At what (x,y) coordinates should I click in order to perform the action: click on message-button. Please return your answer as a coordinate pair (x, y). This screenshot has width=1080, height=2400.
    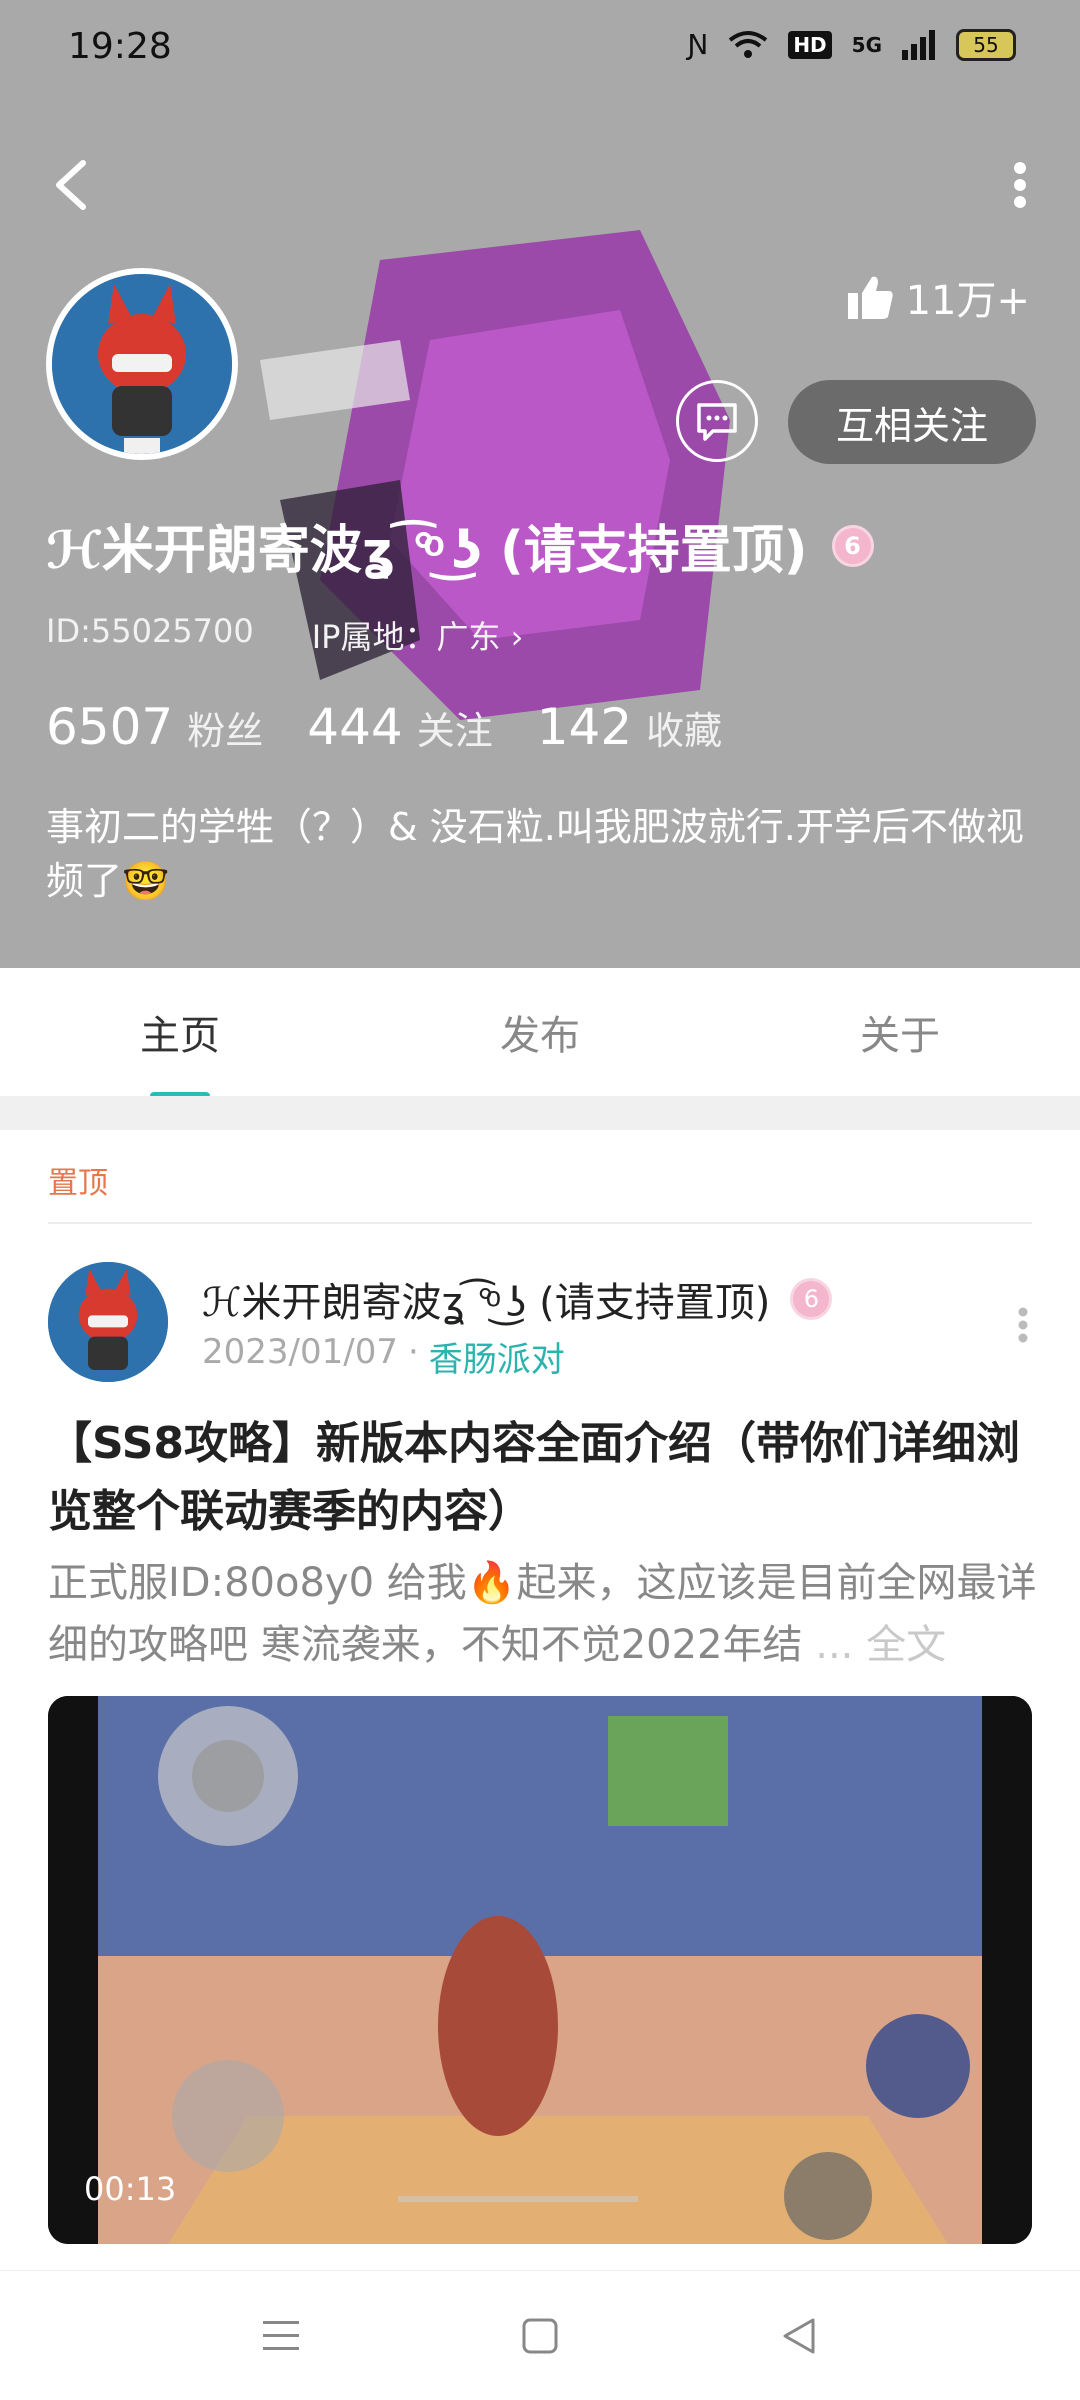
    Looking at the image, I should click on (717, 421).